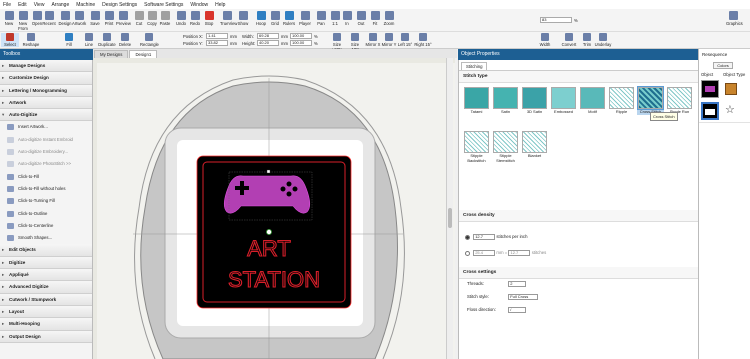 The width and height of the screenshot is (750, 359). Describe the element at coordinates (321, 18) in the screenshot. I see `pan-button: Pan` at that location.